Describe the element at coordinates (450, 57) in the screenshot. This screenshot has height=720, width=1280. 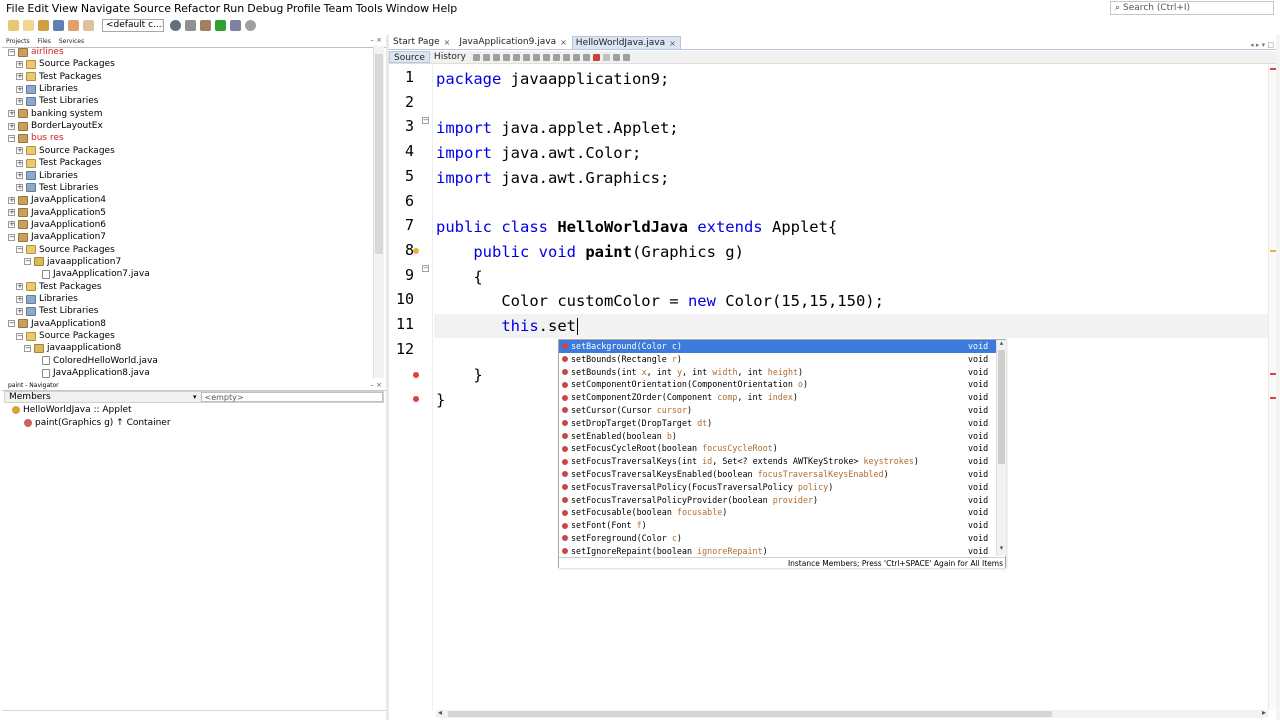
I see `history-view-tab: History` at that location.